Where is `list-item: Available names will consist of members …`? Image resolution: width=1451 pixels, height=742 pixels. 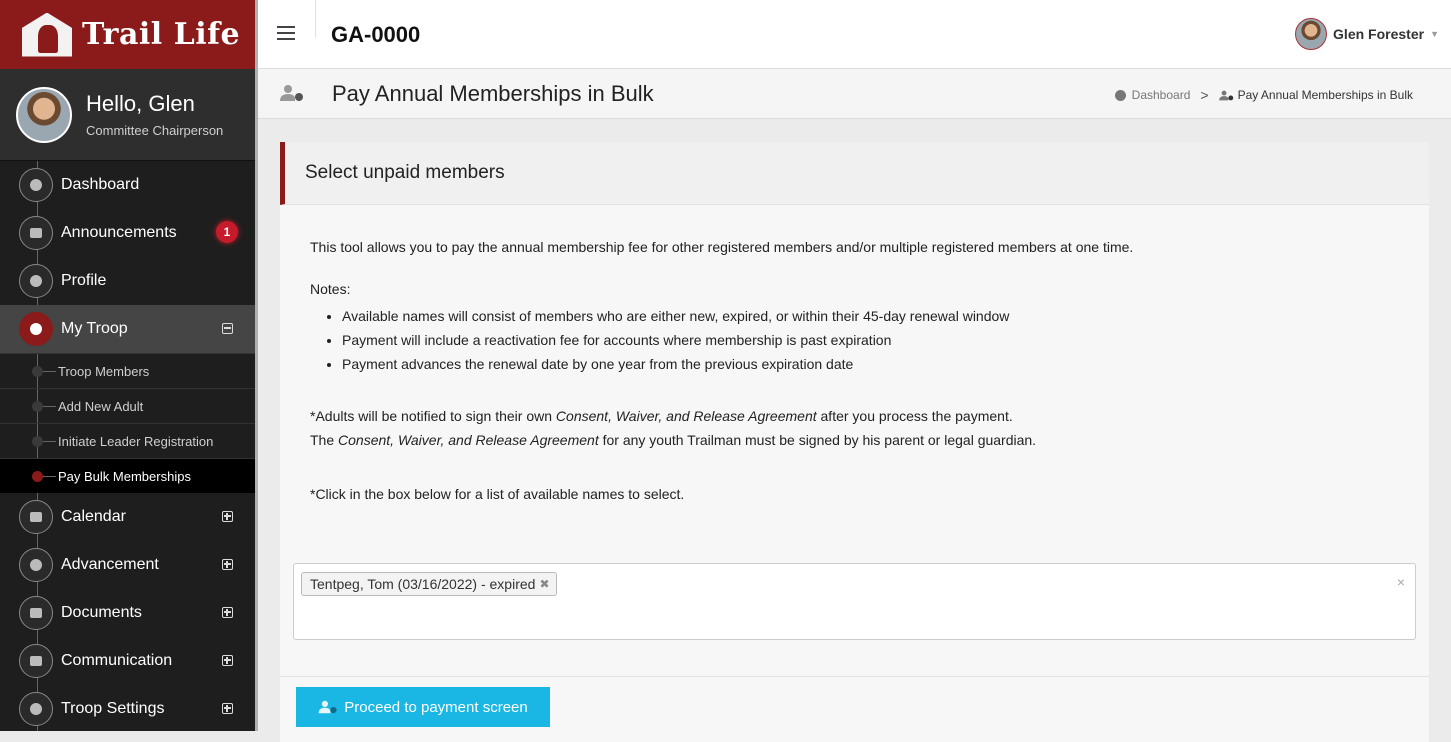 list-item: Available names will consist of members … is located at coordinates (879, 316).